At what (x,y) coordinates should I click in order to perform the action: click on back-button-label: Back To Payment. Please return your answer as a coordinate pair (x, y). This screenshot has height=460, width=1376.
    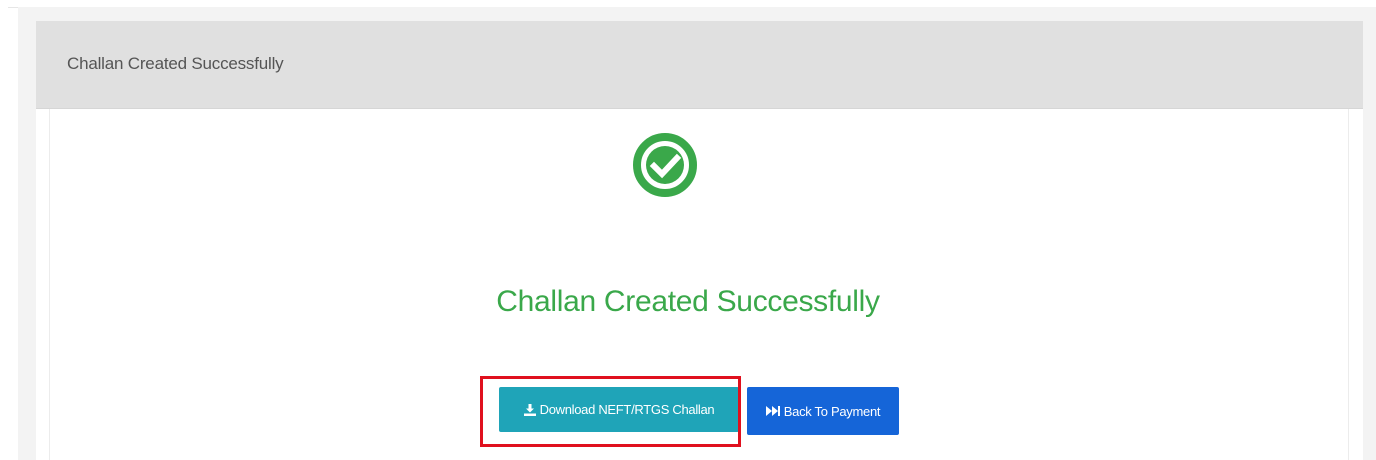
    Looking at the image, I should click on (832, 411).